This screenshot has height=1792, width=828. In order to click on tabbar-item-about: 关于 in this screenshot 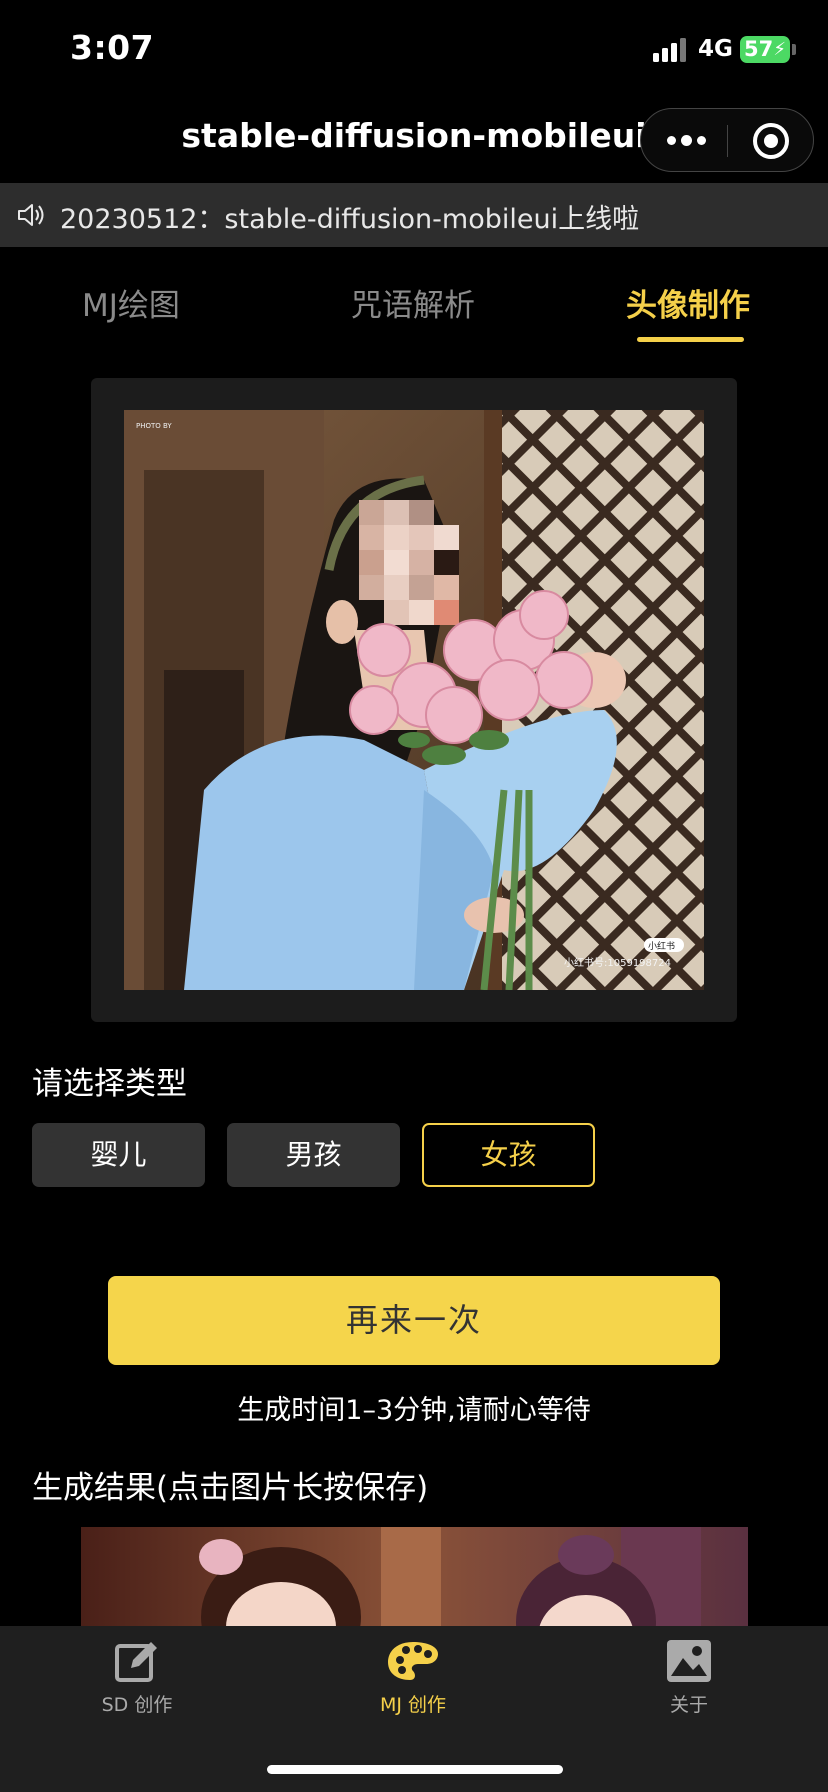, I will do `click(689, 1677)`.